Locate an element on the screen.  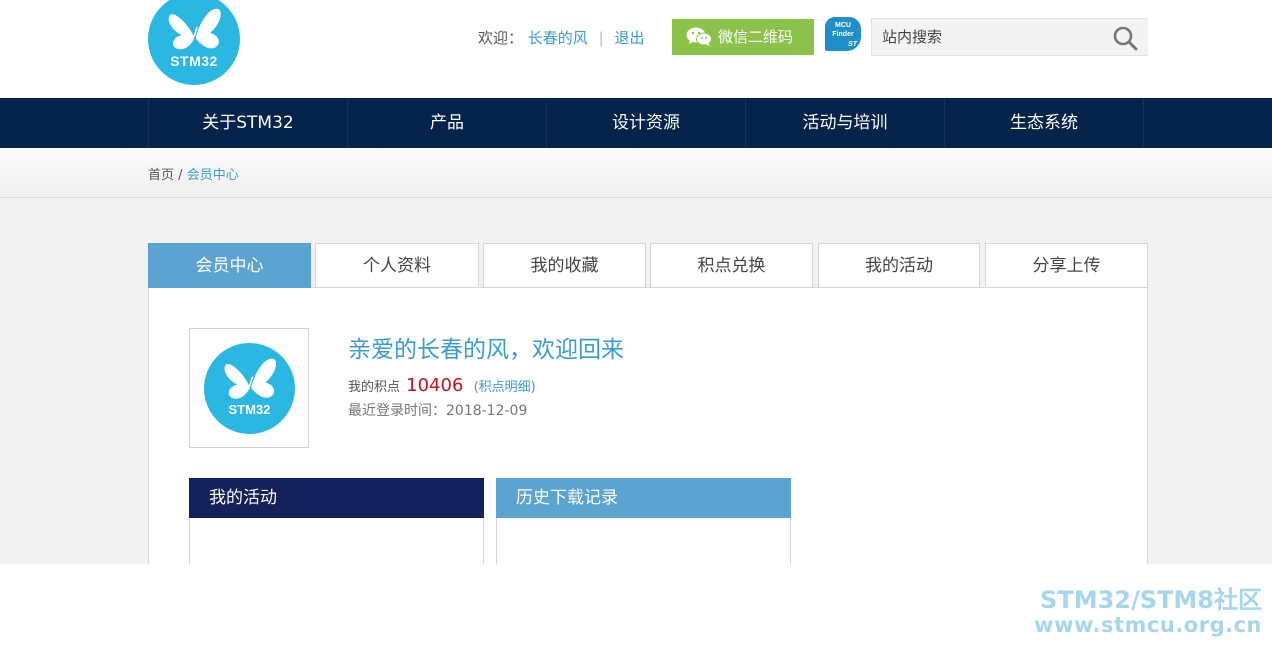
download-history-title: 历史下载记录 is located at coordinates (643, 498).